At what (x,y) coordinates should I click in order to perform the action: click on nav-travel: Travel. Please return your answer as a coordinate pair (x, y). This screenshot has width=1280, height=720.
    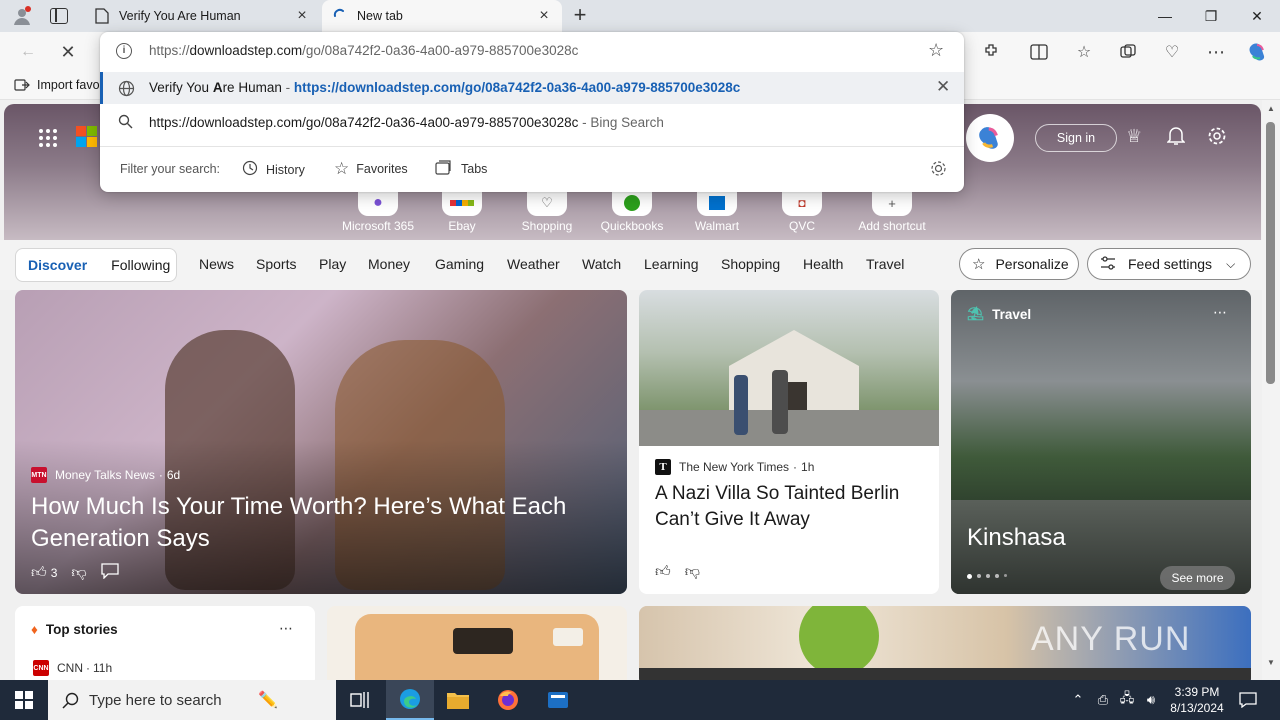
    Looking at the image, I should click on (885, 264).